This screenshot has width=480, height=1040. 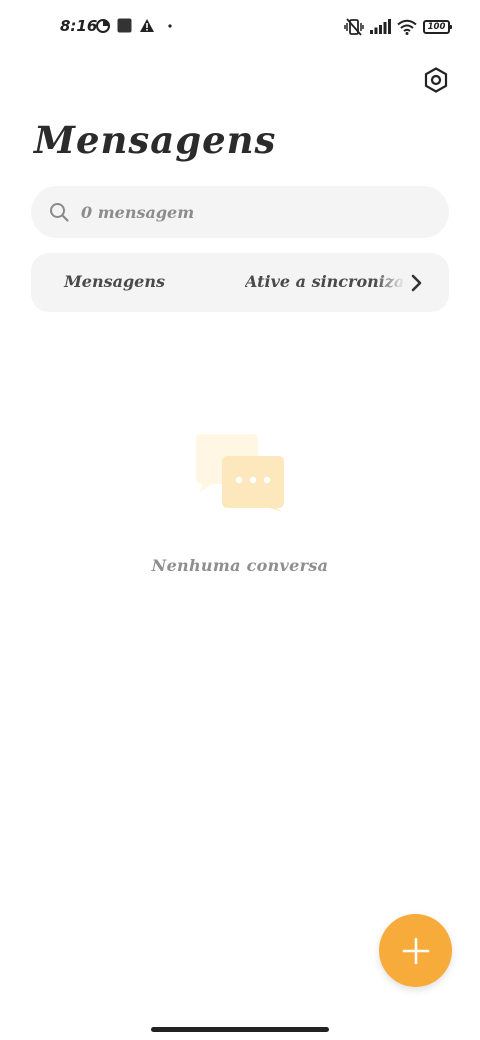 What do you see at coordinates (135, 25) in the screenshot?
I see `status-notification-icons` at bounding box center [135, 25].